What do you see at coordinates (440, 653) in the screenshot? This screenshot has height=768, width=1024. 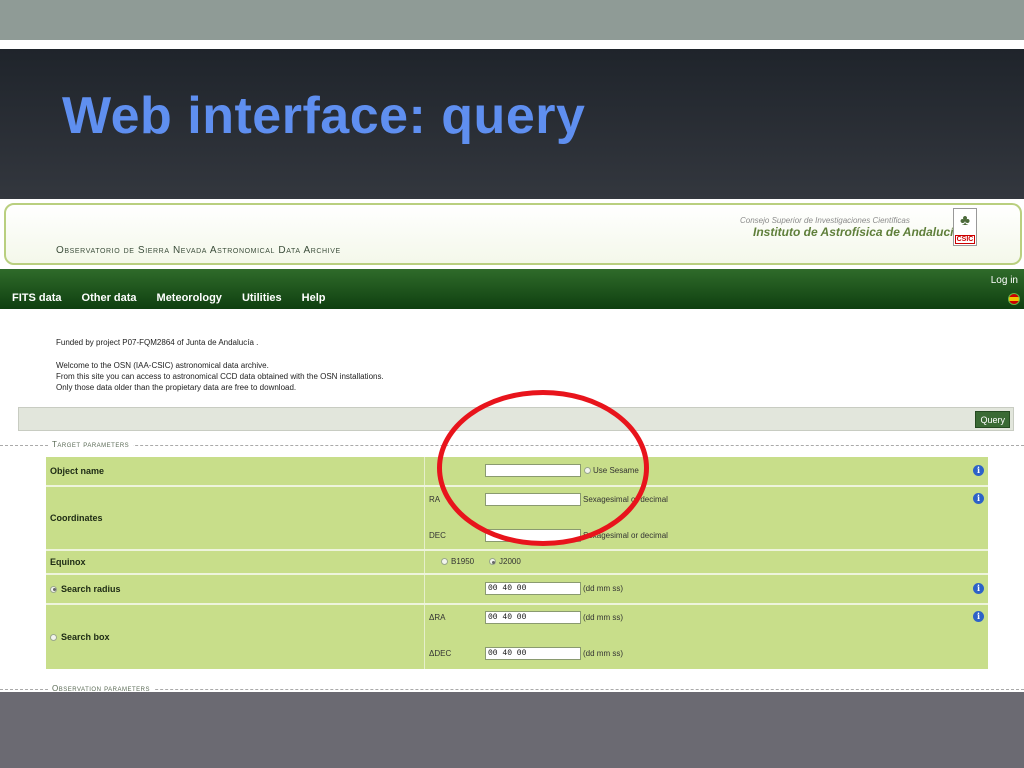 I see `delta-dec-label: ΔDEC` at bounding box center [440, 653].